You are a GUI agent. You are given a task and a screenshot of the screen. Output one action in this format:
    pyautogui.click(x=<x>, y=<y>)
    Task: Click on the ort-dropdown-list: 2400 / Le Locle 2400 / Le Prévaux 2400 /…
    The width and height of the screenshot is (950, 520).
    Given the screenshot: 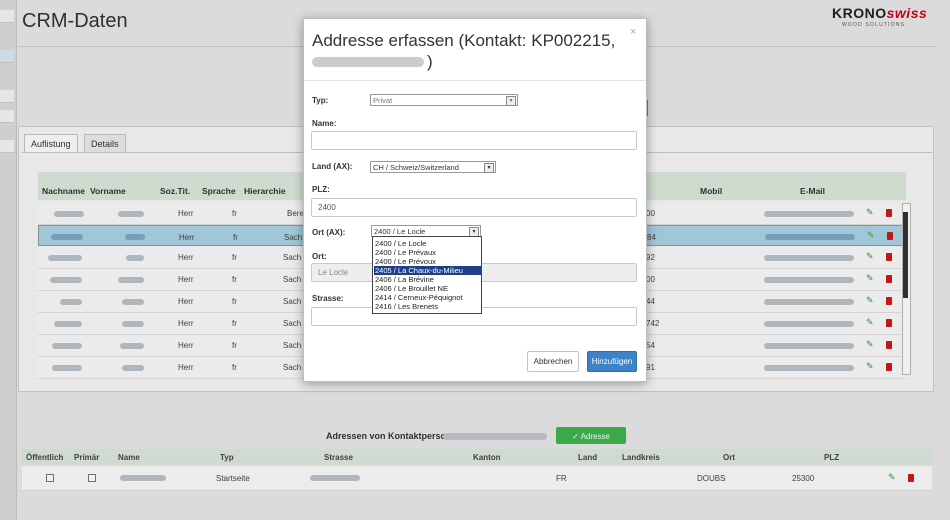 What is the action you would take?
    pyautogui.click(x=427, y=275)
    